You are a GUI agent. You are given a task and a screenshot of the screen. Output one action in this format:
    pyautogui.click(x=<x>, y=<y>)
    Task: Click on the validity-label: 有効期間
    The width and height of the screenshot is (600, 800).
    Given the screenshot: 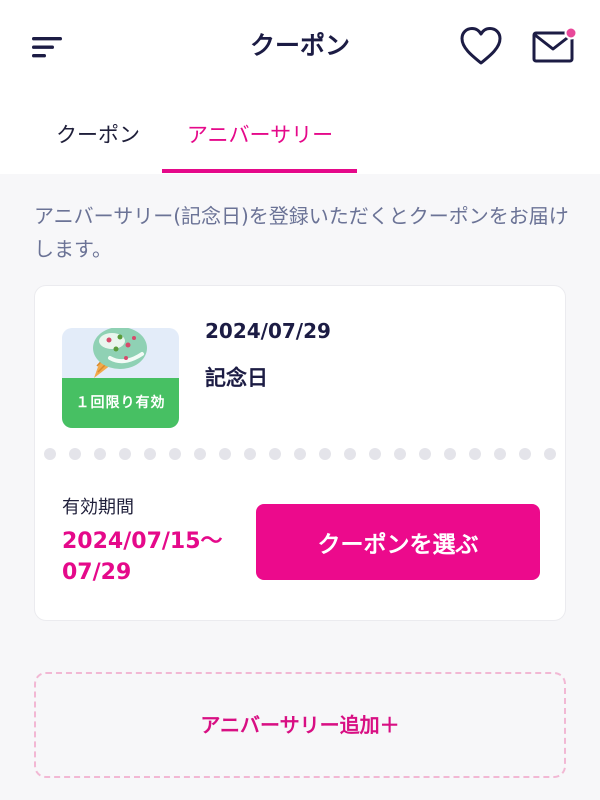 What is the action you would take?
    pyautogui.click(x=98, y=507)
    